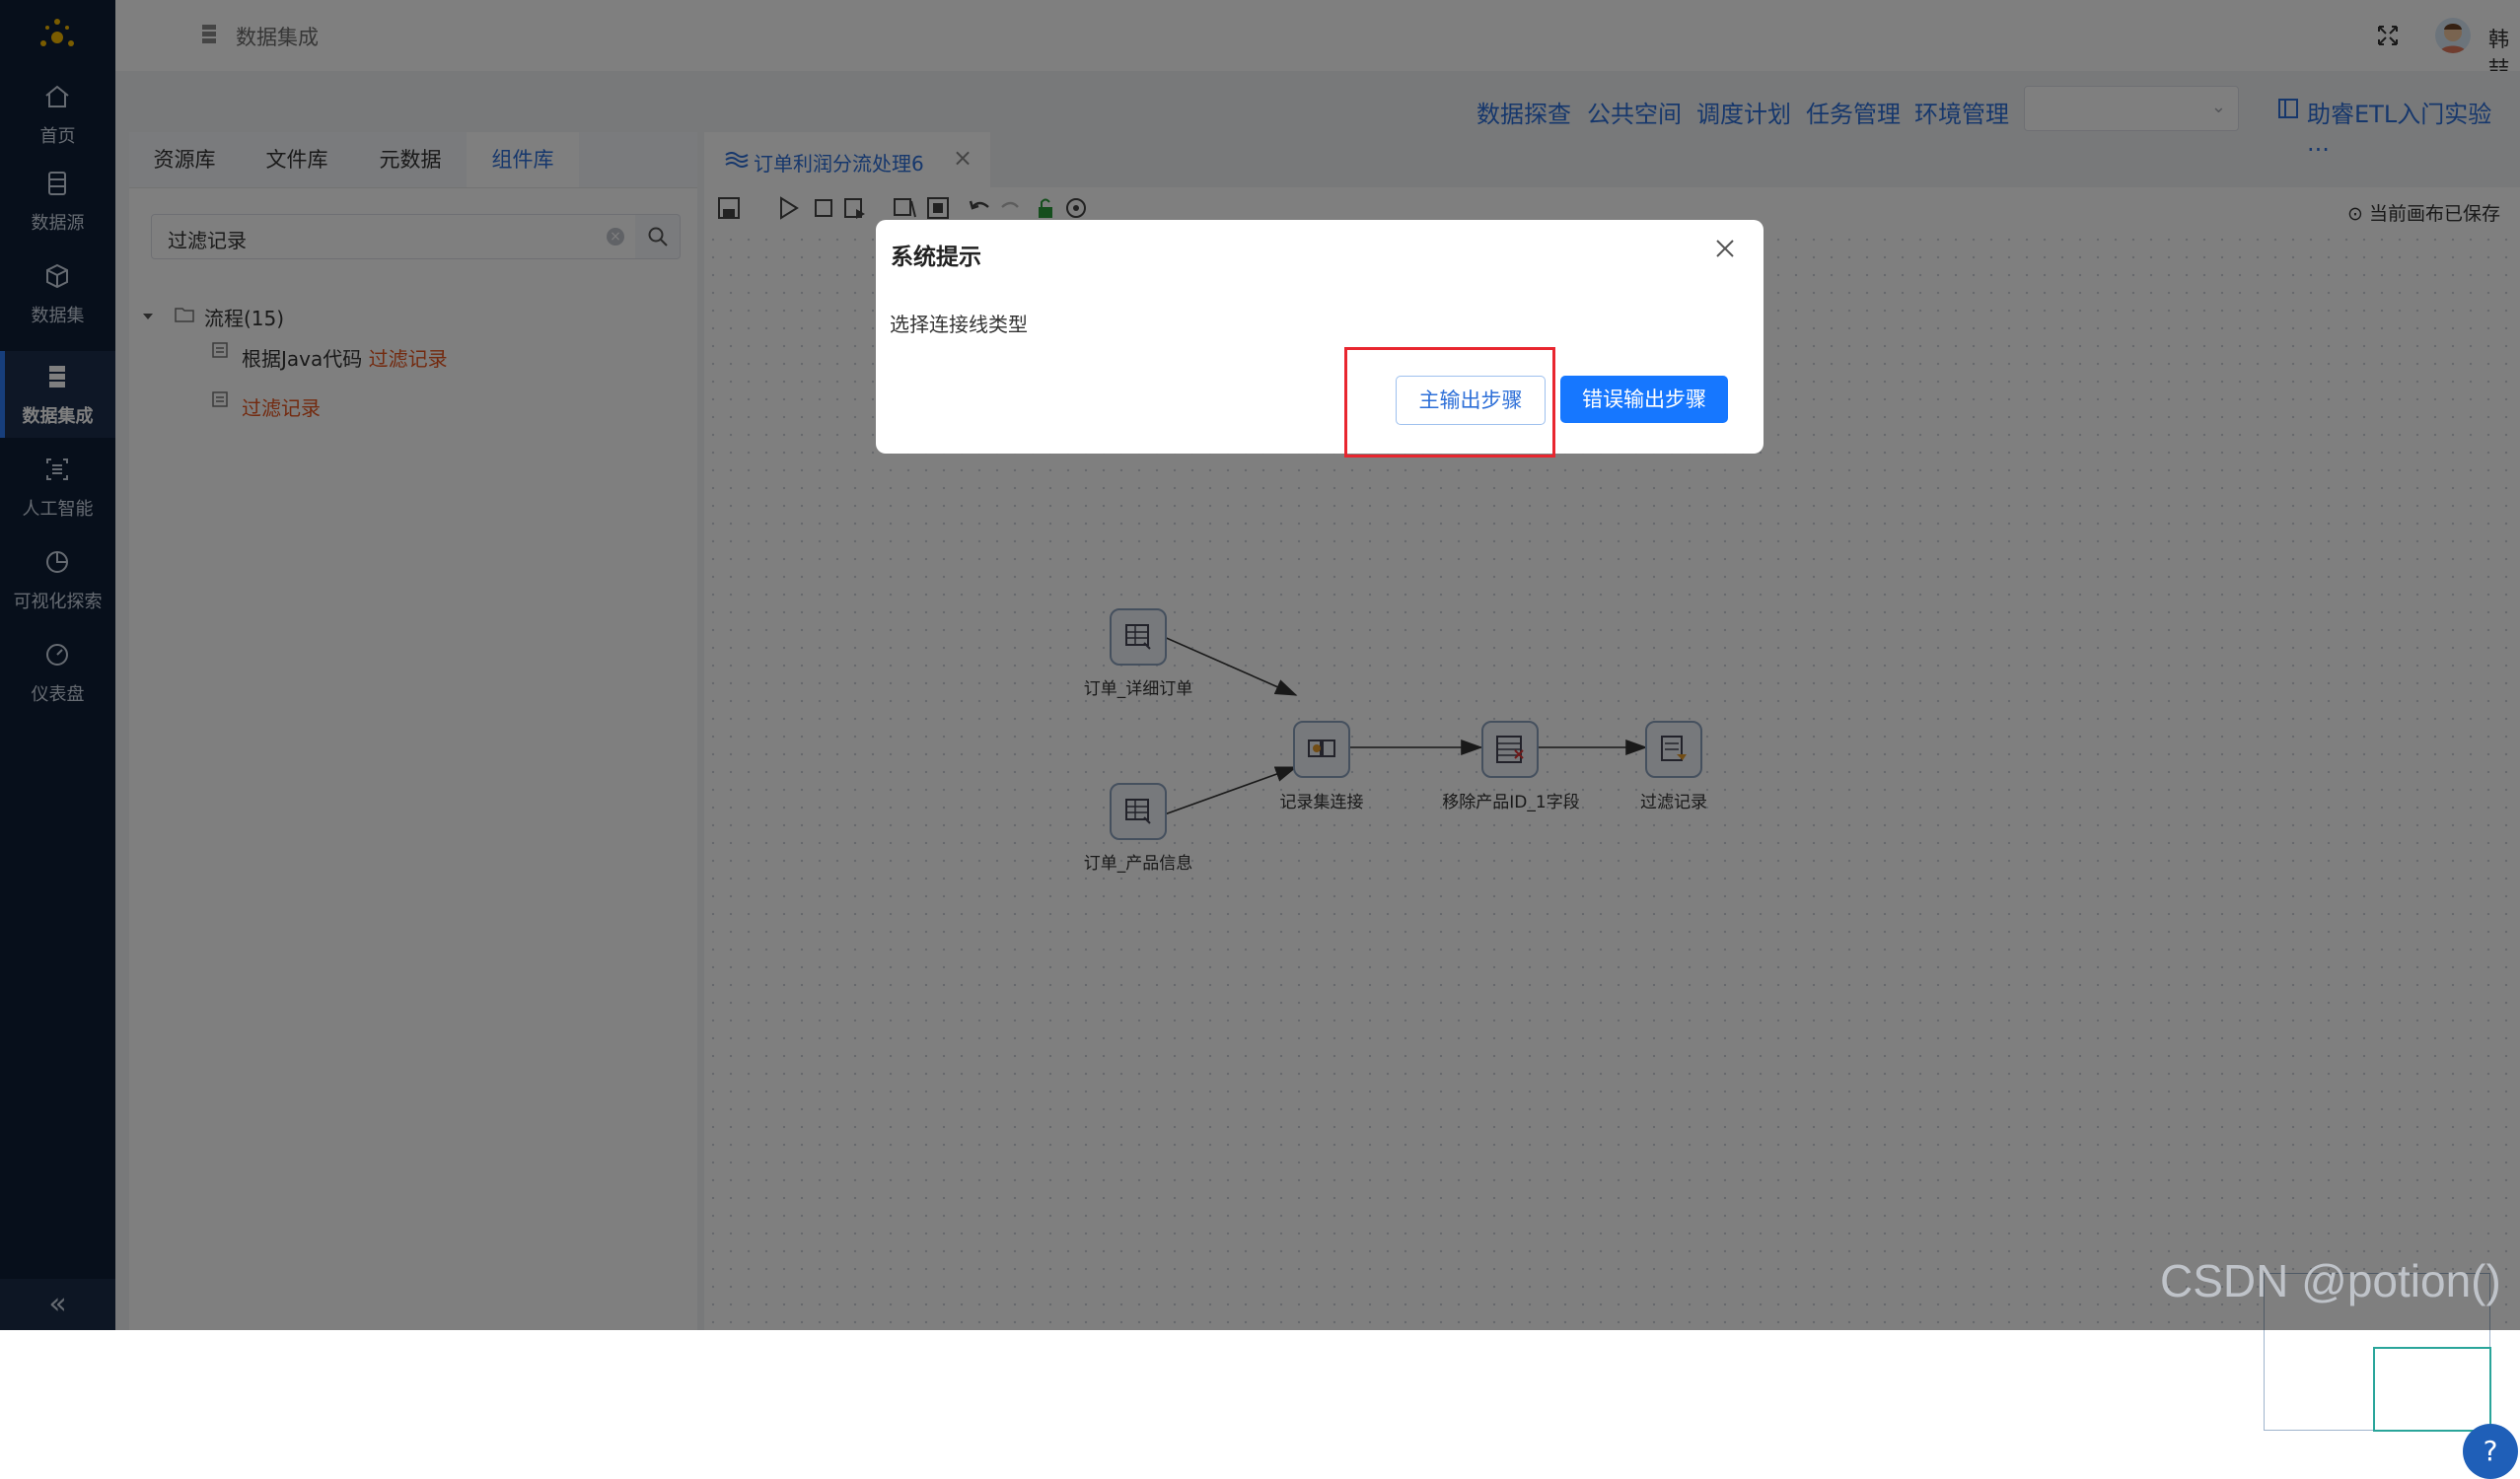  I want to click on annotation-highlight-box, so click(1449, 402).